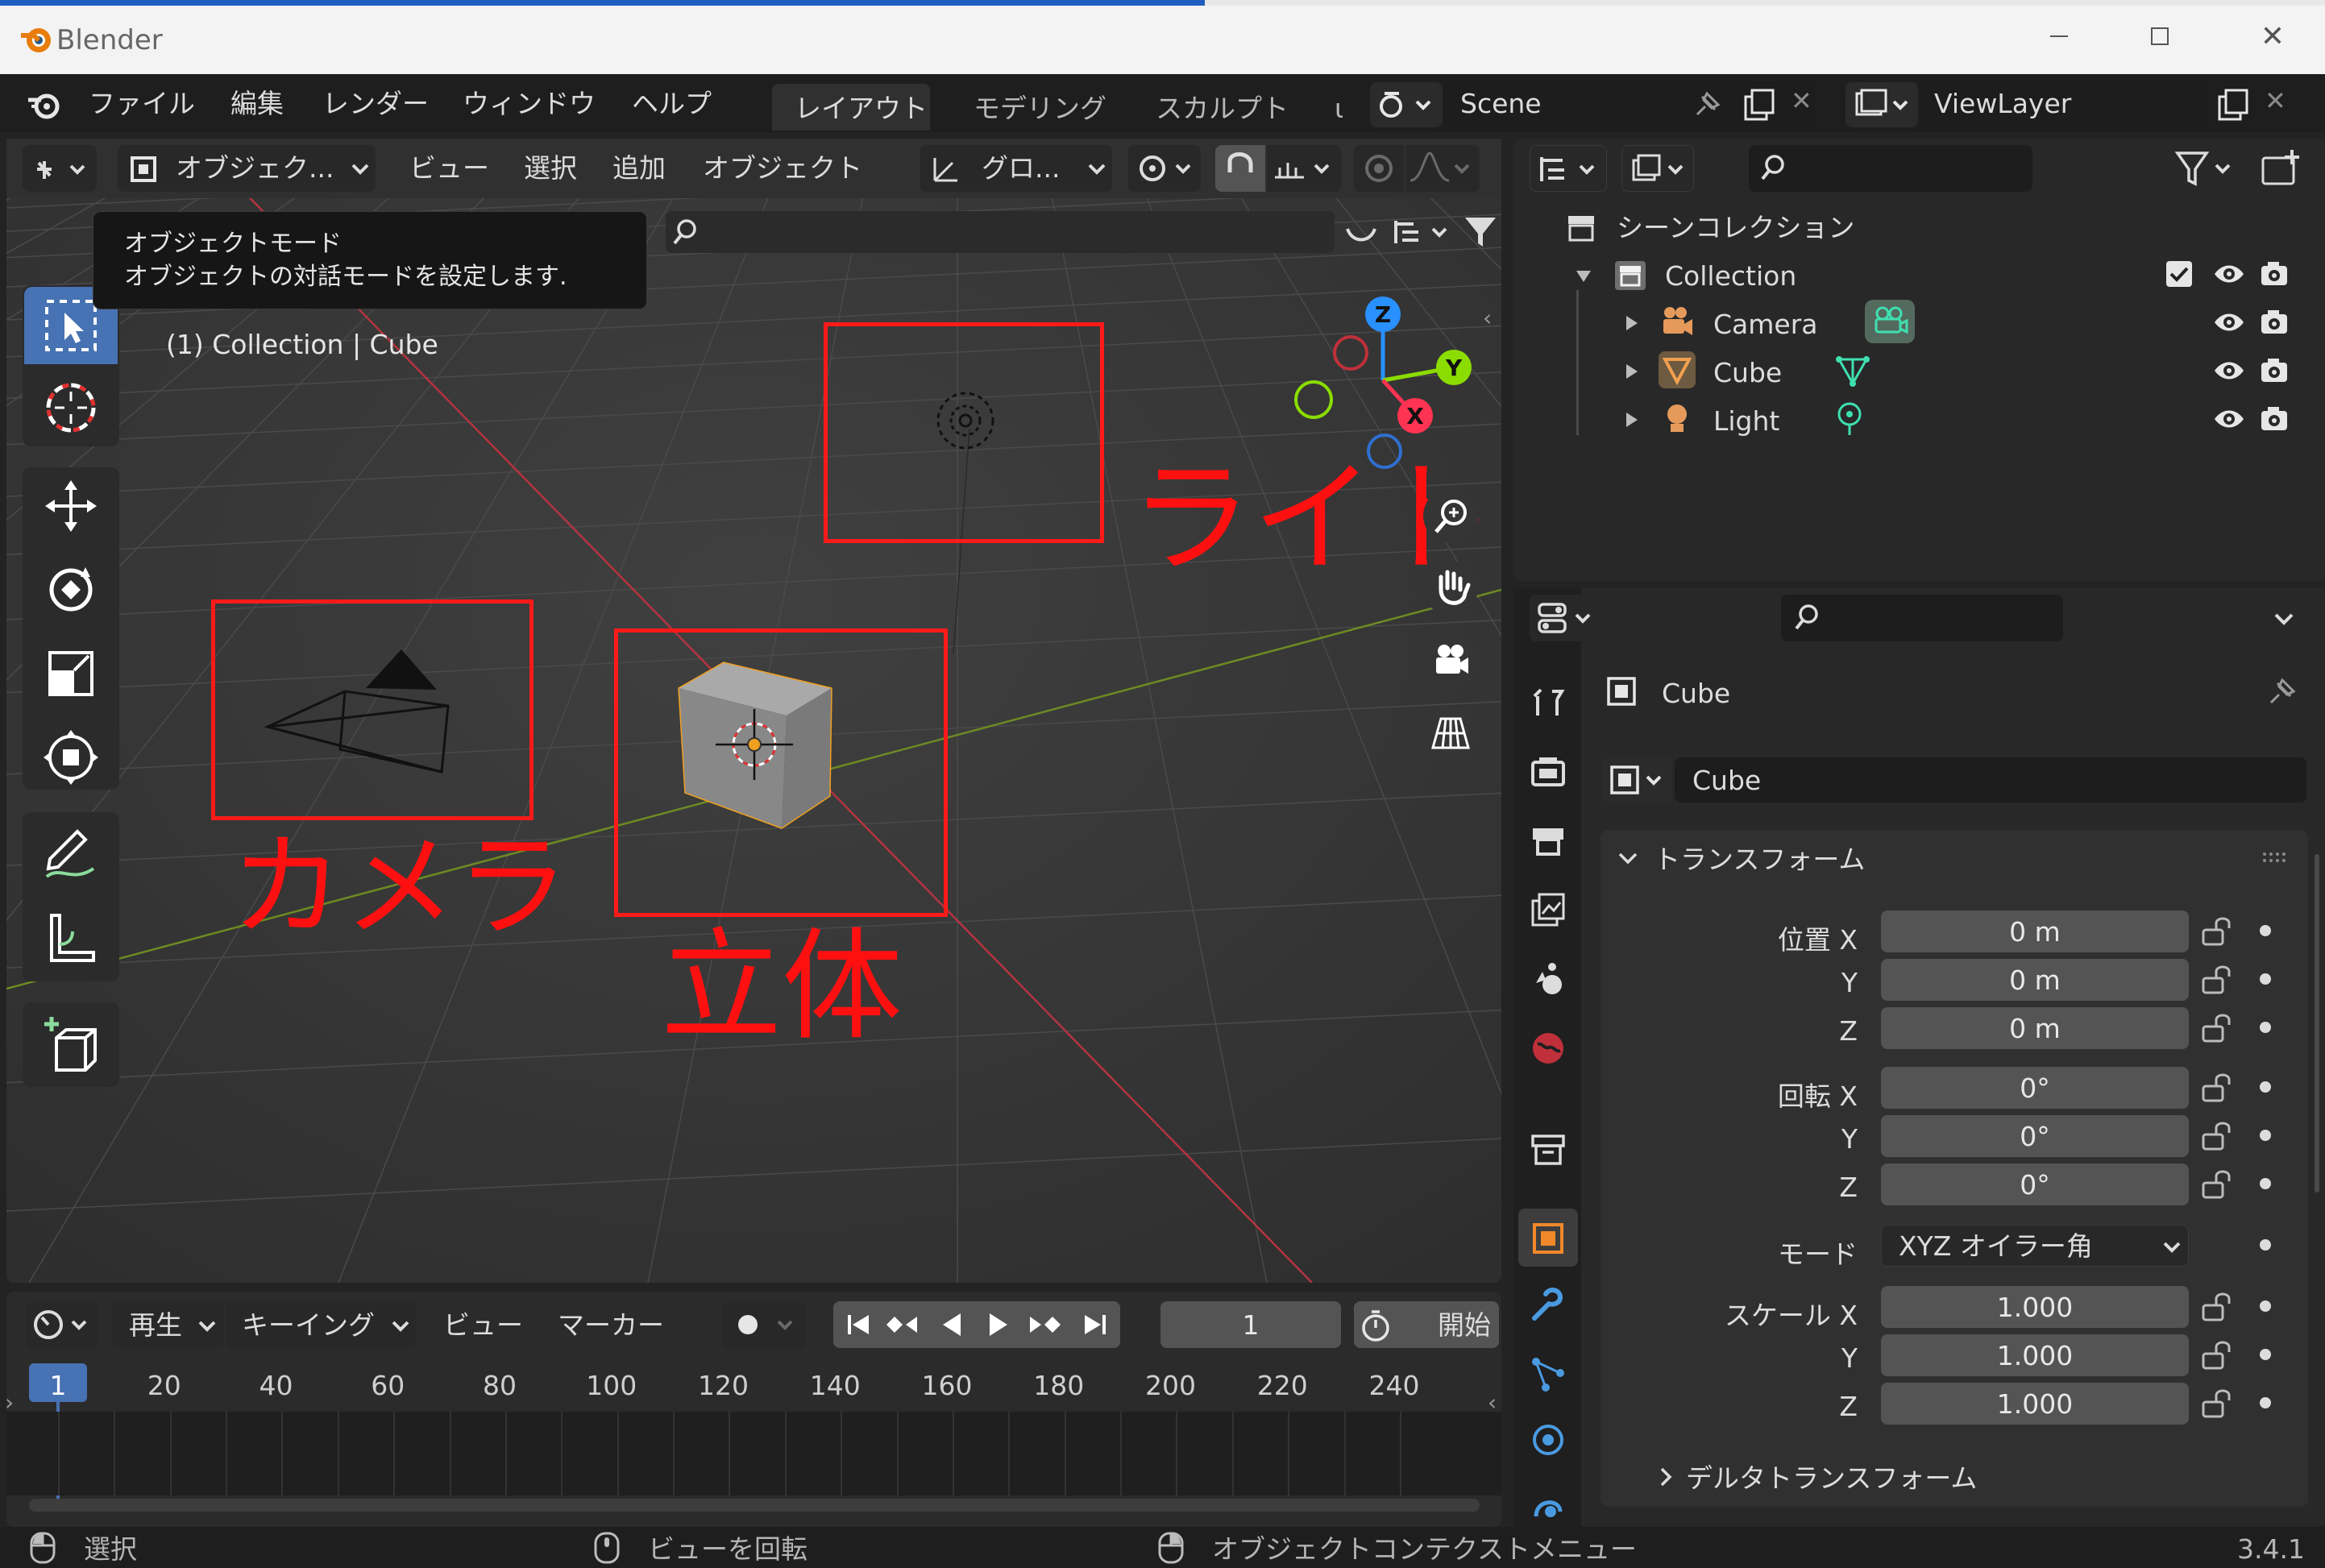  I want to click on camera-view-button, so click(1450, 660).